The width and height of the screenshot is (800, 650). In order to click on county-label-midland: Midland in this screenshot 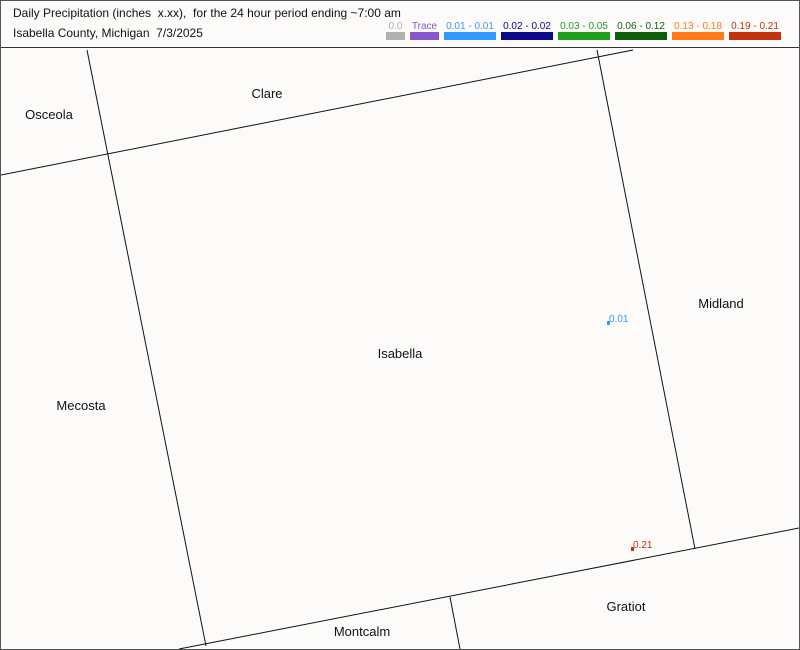, I will do `click(721, 303)`.